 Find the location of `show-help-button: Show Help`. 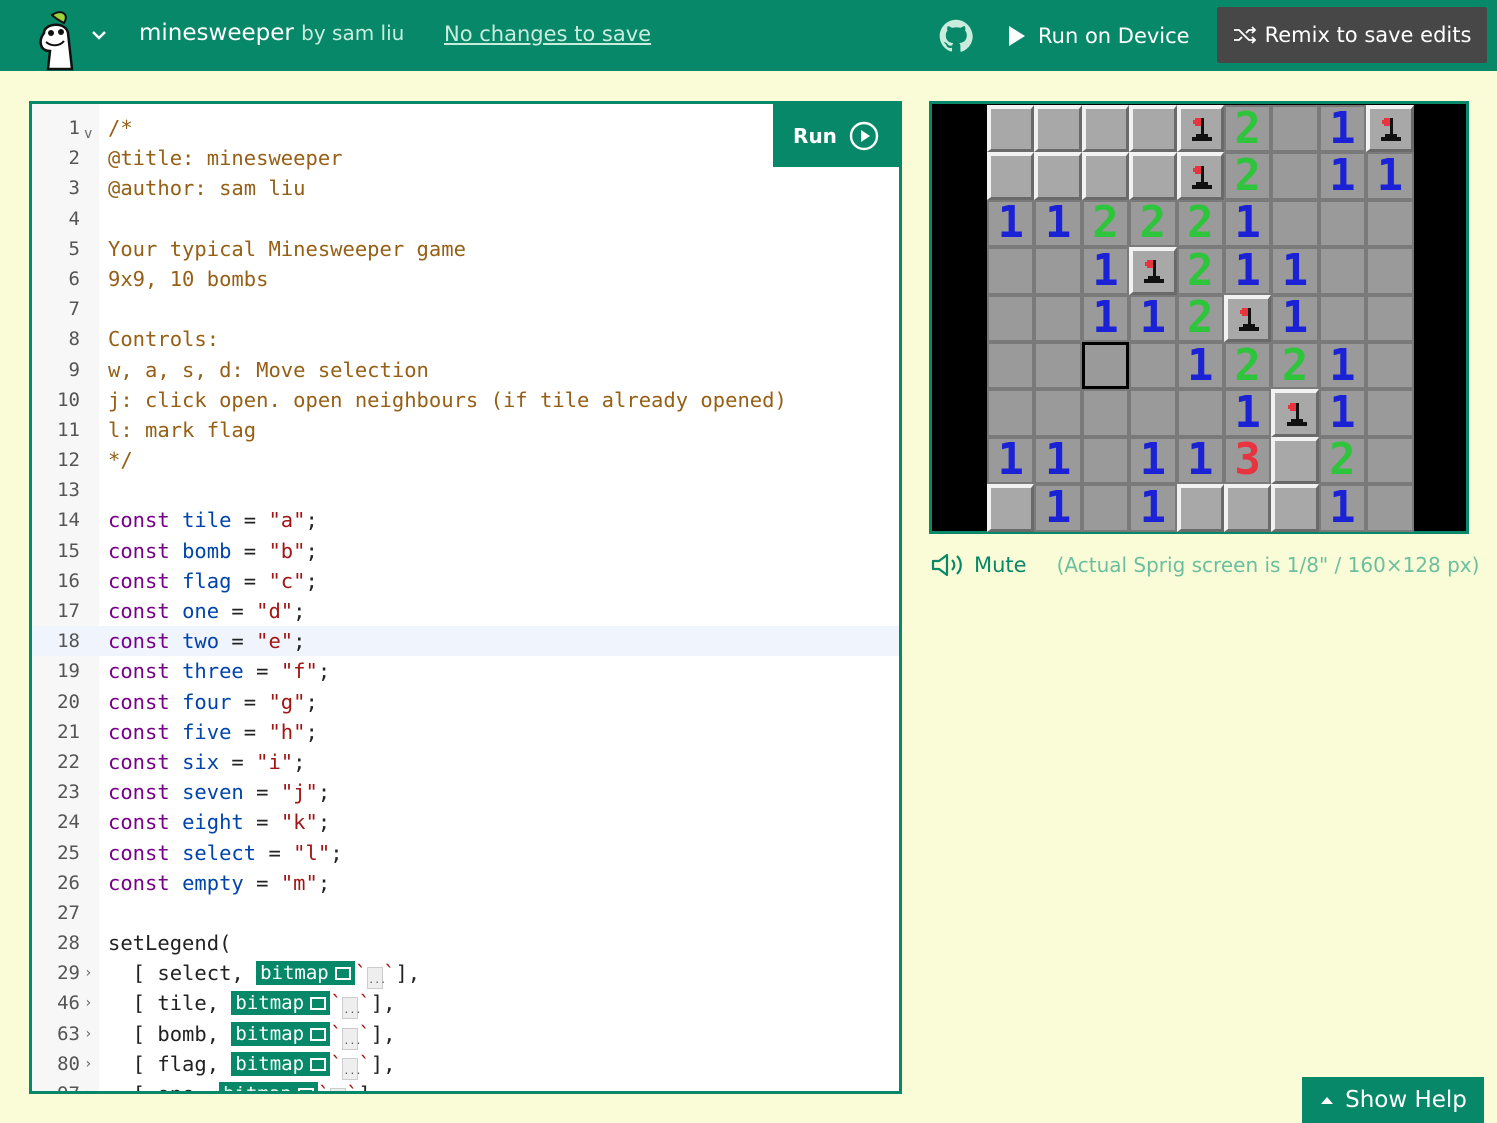

show-help-button: Show Help is located at coordinates (1393, 1100).